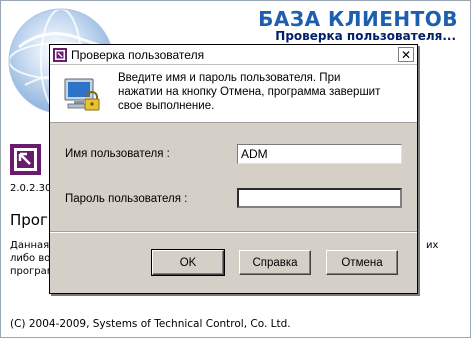 This screenshot has height=338, width=471. I want to click on app-title: БАЗА КЛИЕНТОВ, so click(358, 19).